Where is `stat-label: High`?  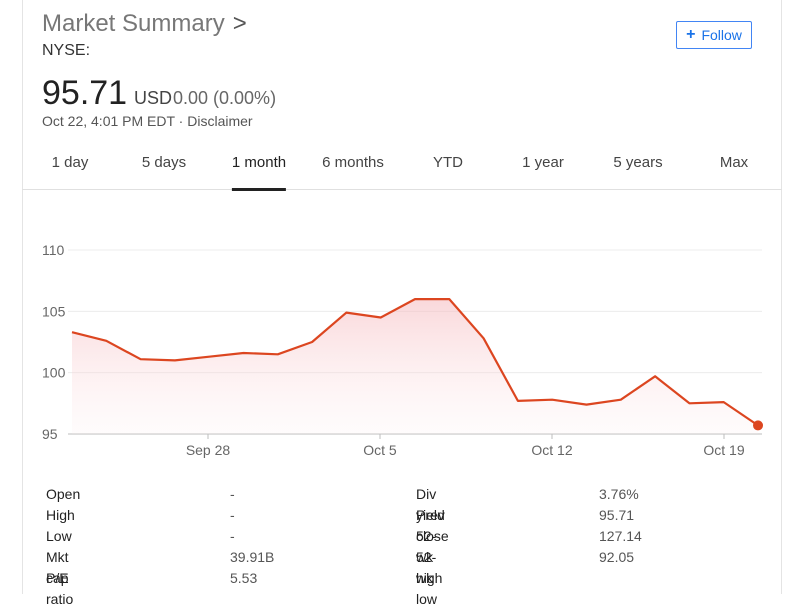 stat-label: High is located at coordinates (60, 515).